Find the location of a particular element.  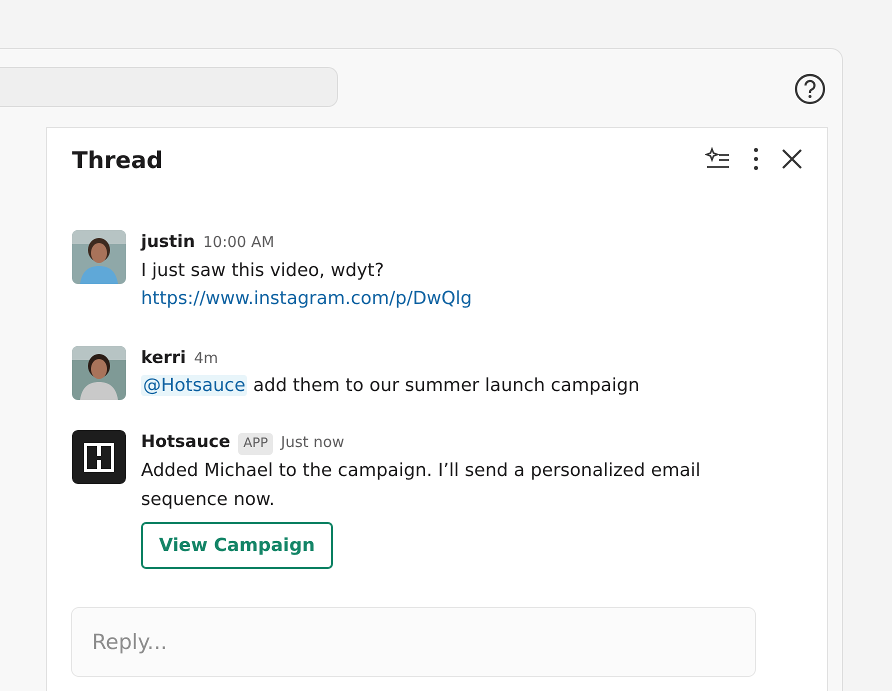

message-text: I just saw this video, wdyt? is located at coordinates (263, 270).